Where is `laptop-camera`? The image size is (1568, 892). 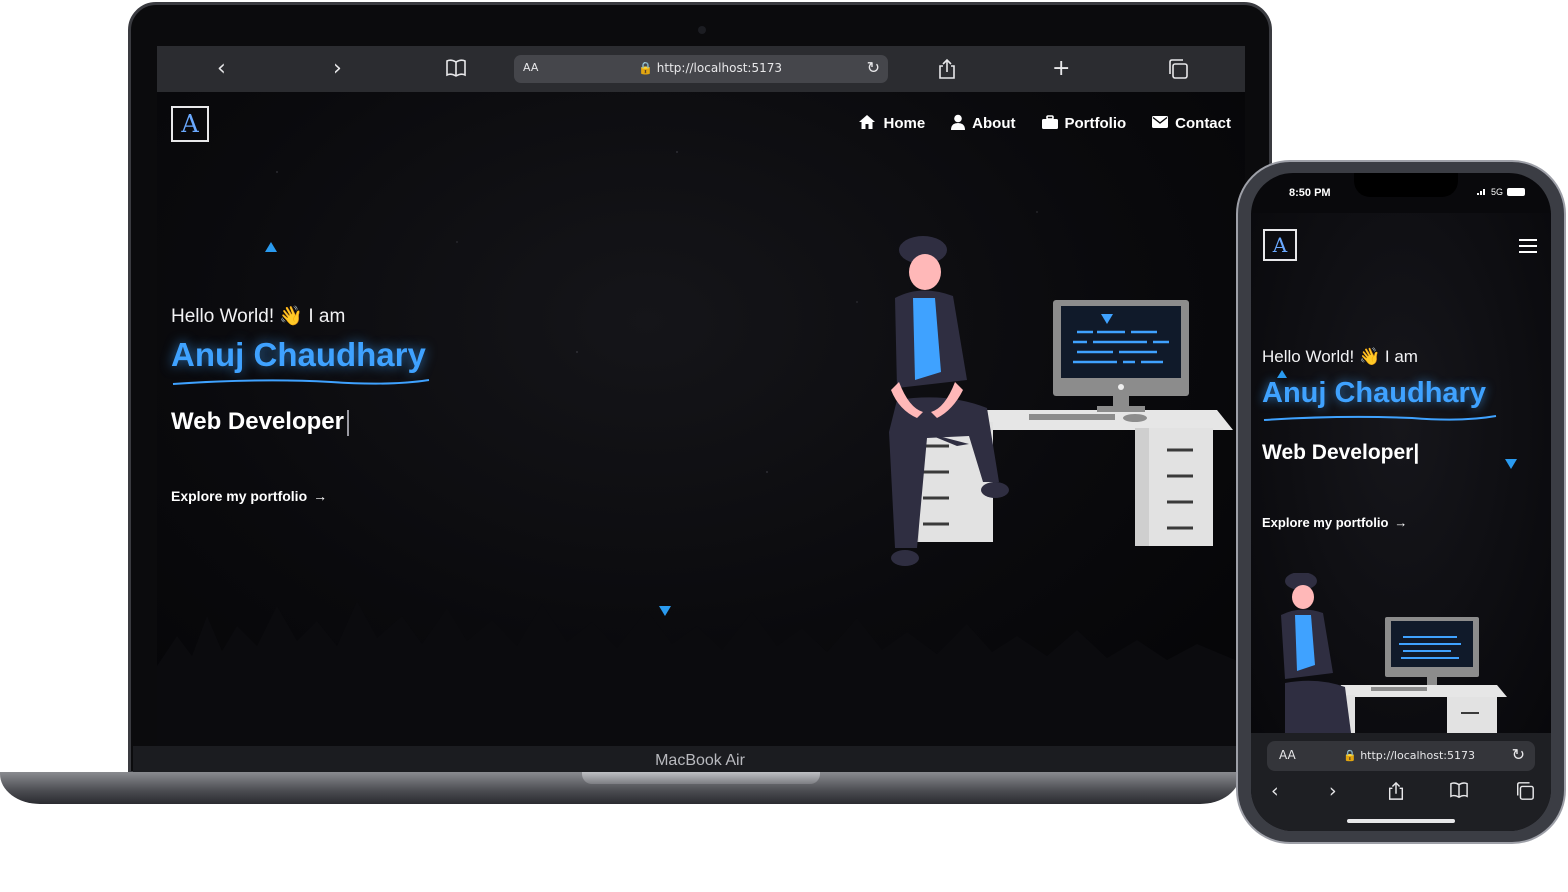 laptop-camera is located at coordinates (702, 30).